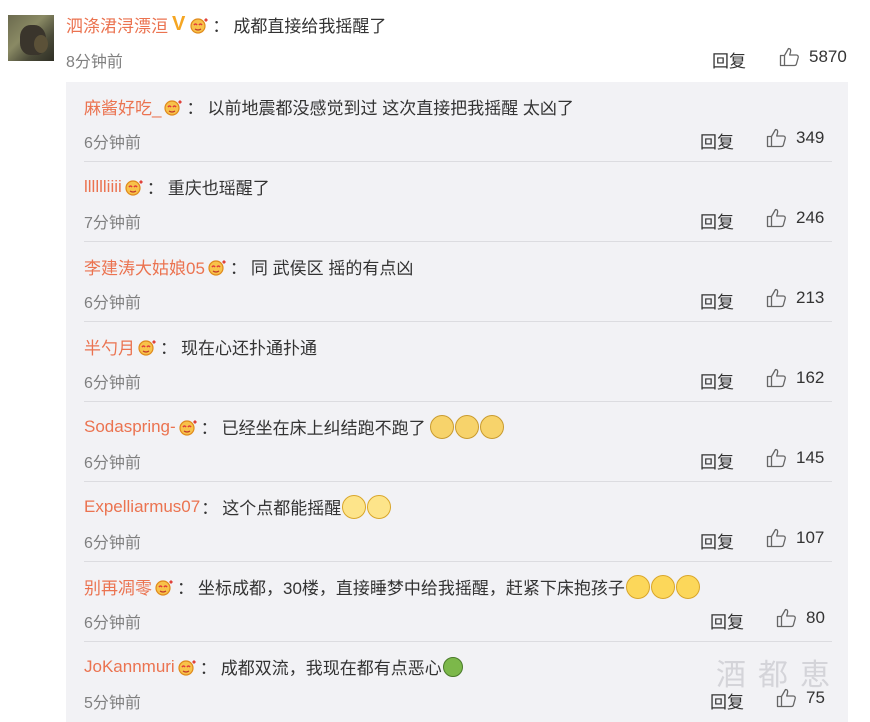 Image resolution: width=870 pixels, height=722 pixels. What do you see at coordinates (457, 442) in the screenshot?
I see `reply-item: Sodaspring- ： 已经坐在床上纠结跑不跑了 6分钟前 回复 145` at bounding box center [457, 442].